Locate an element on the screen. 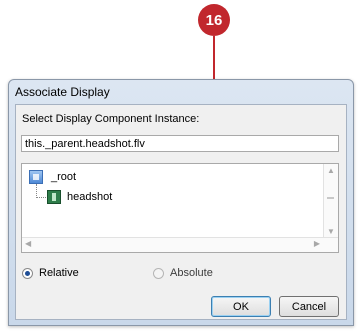  tree-connector-line is located at coordinates (36, 191).